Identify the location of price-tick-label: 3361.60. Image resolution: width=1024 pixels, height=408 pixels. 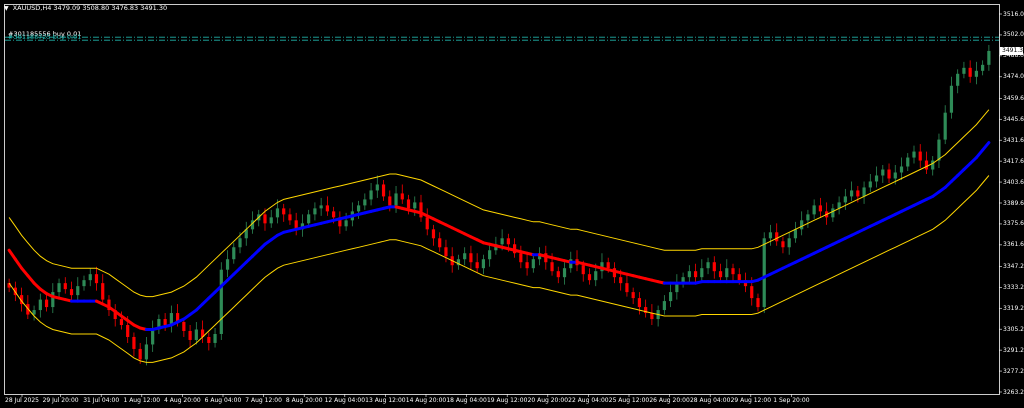
(1013, 245).